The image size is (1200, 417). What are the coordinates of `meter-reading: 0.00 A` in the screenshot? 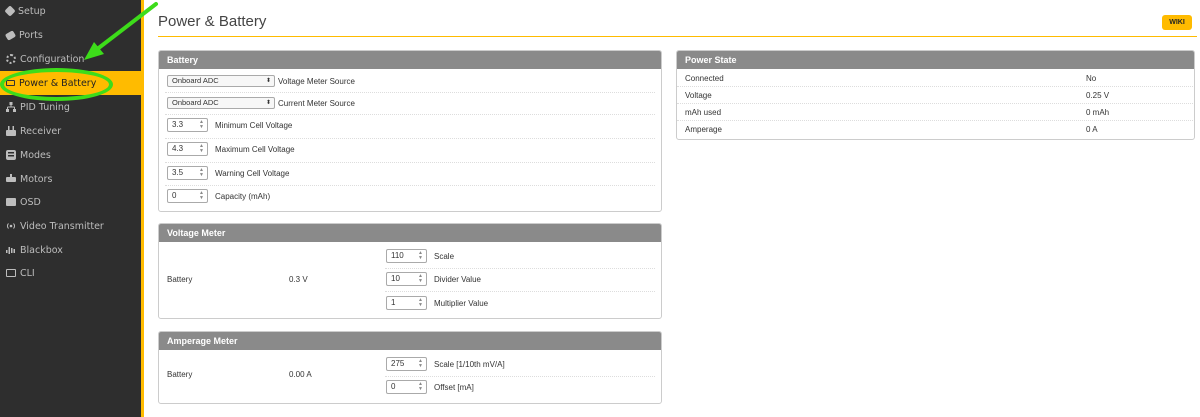 It's located at (300, 374).